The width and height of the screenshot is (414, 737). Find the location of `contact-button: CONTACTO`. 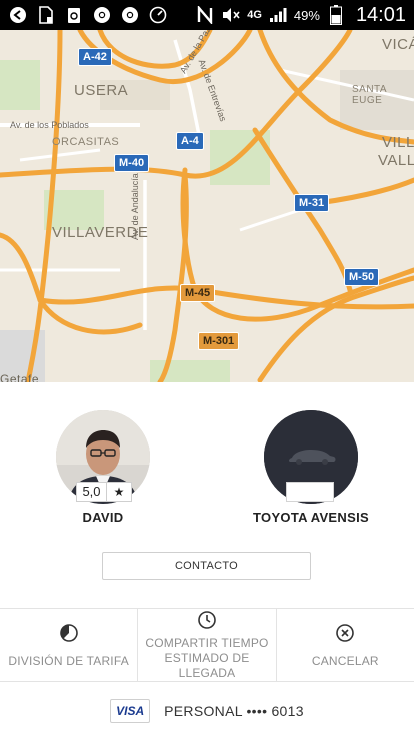

contact-button: CONTACTO is located at coordinates (206, 566).